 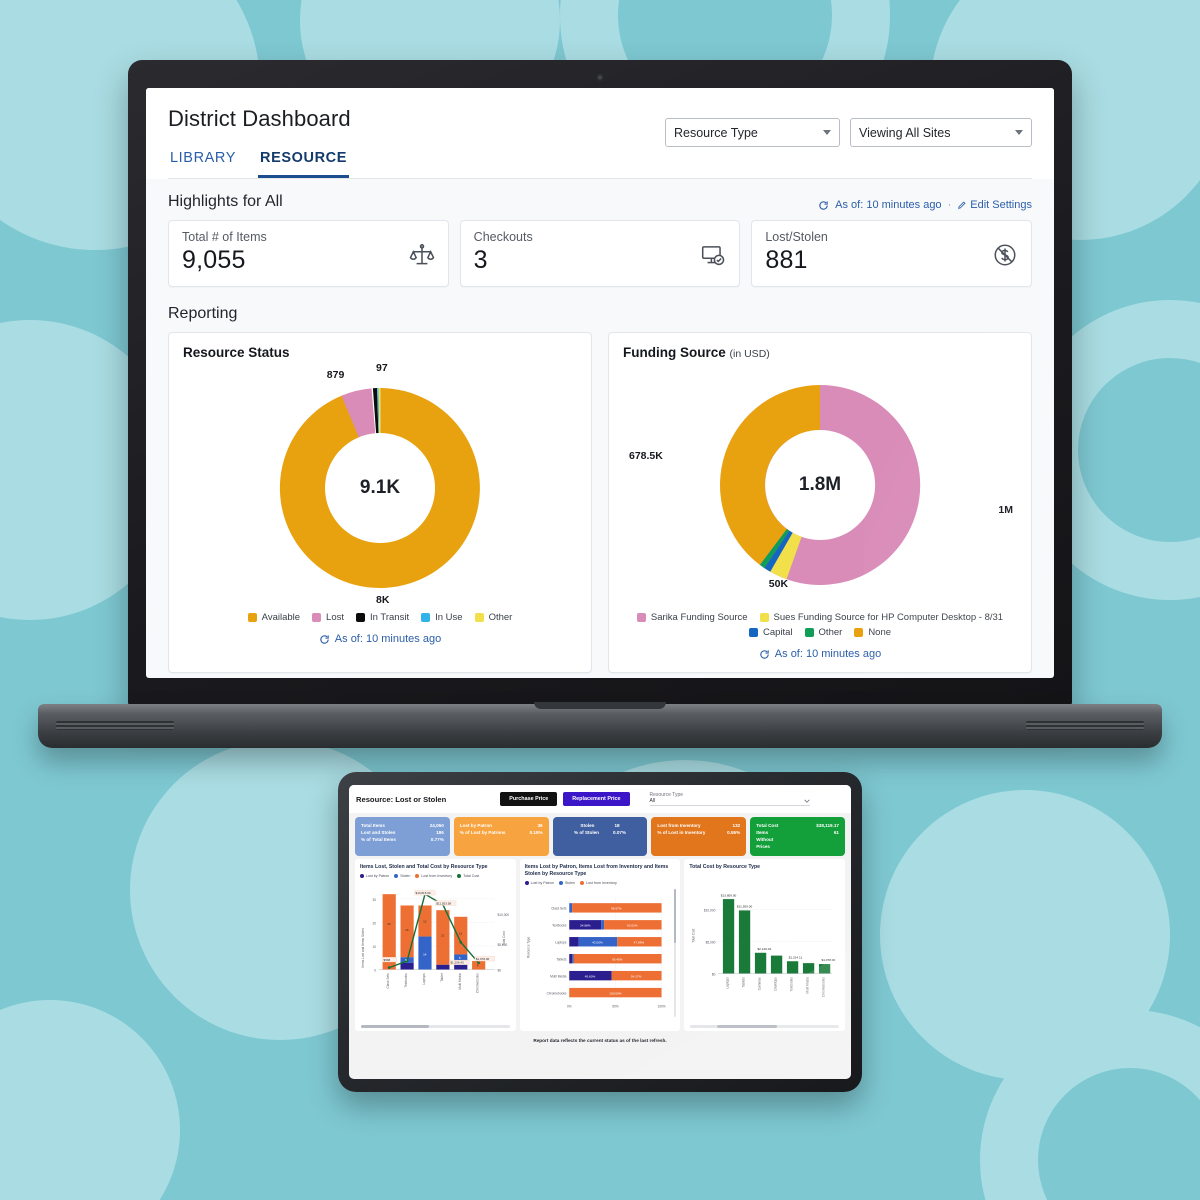 I want to click on data-label-none: 678.5K, so click(x=646, y=456).